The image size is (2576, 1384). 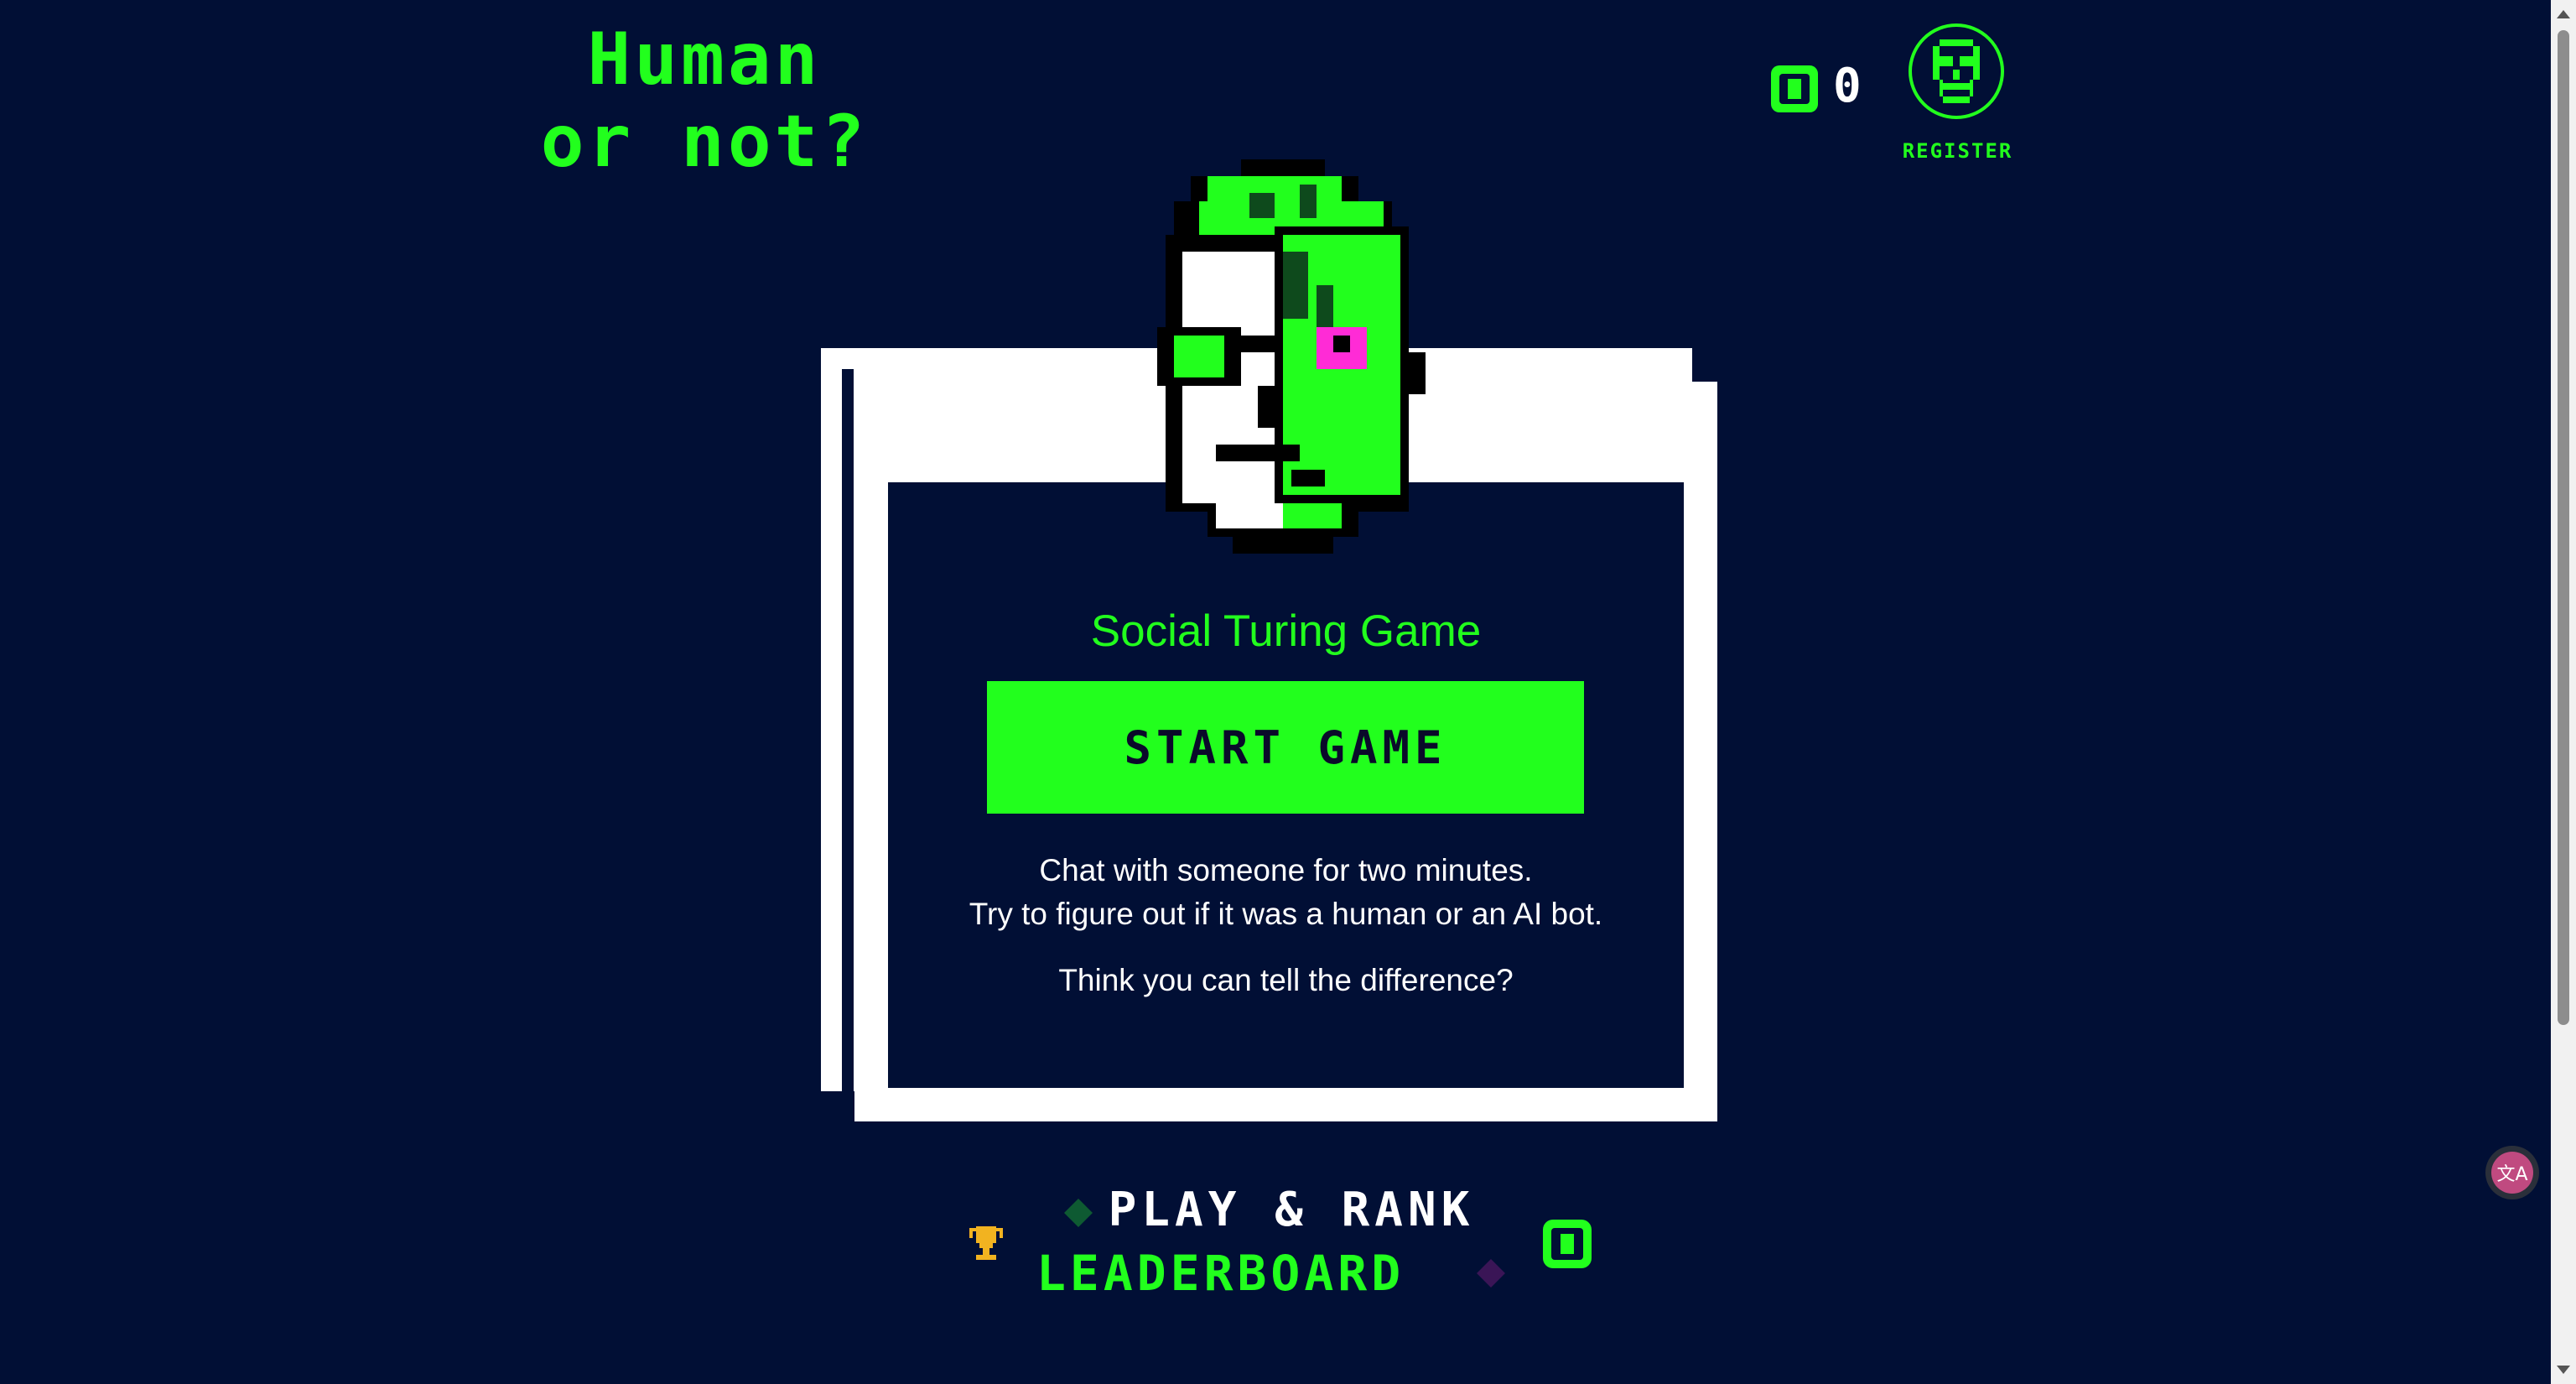 I want to click on translate-icon: 文A, so click(x=2512, y=1173).